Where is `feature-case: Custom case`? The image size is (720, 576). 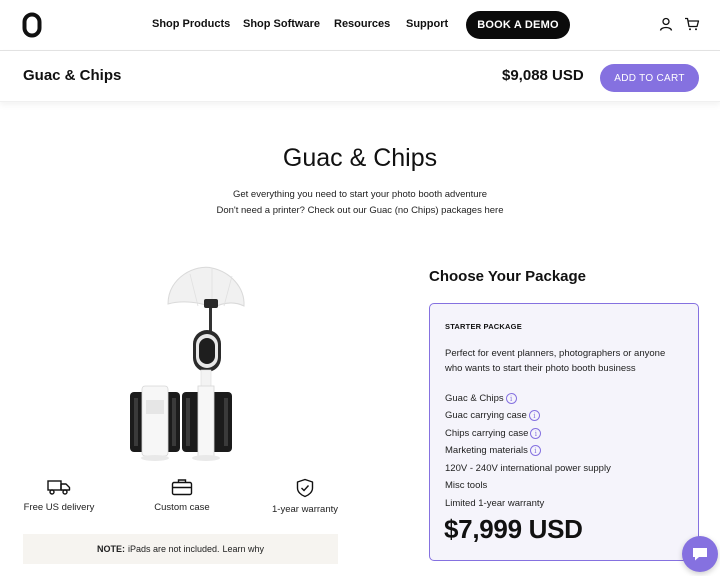
feature-case: Custom case is located at coordinates (182, 495).